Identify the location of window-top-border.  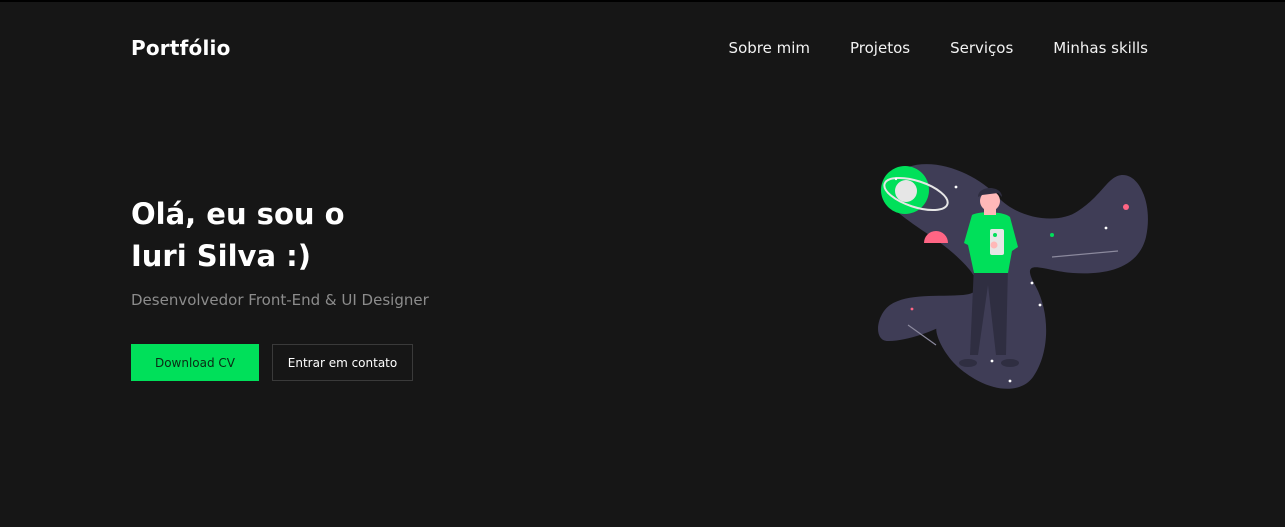
(642, 1).